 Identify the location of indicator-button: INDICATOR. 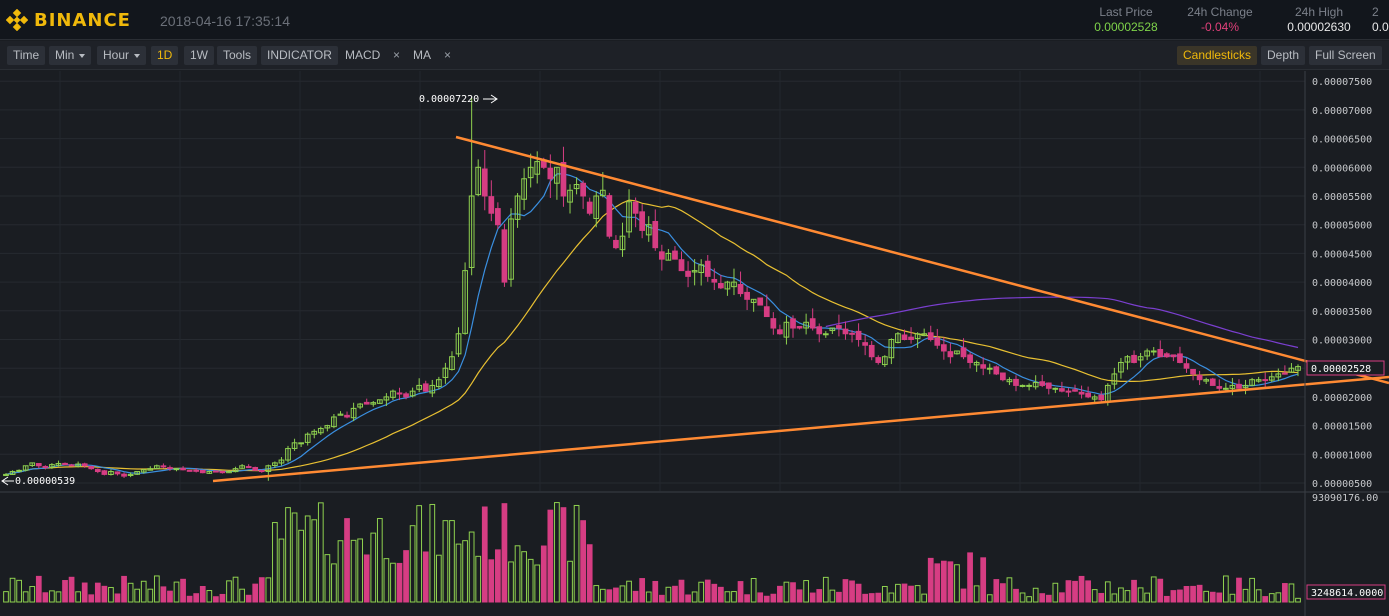
(299, 55).